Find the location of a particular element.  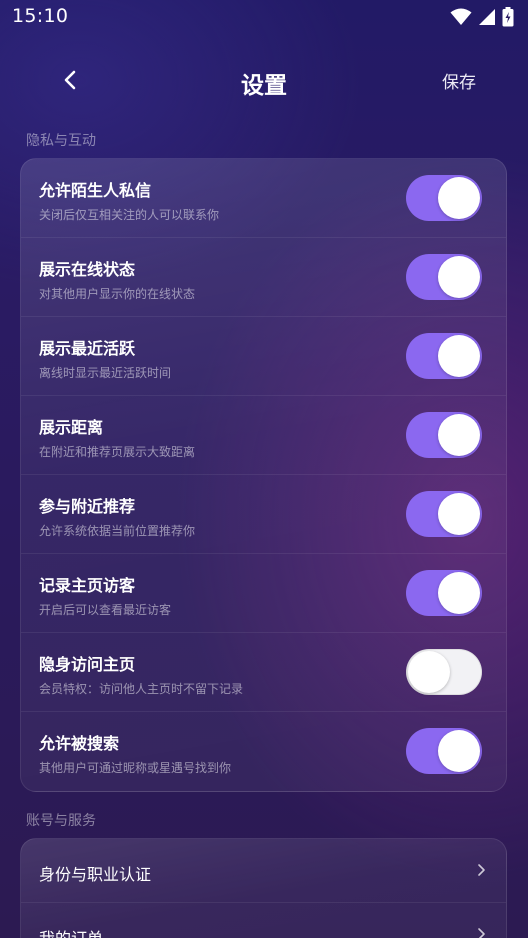

link-row-identity-verification: 身份与职业认证 is located at coordinates (263, 871).